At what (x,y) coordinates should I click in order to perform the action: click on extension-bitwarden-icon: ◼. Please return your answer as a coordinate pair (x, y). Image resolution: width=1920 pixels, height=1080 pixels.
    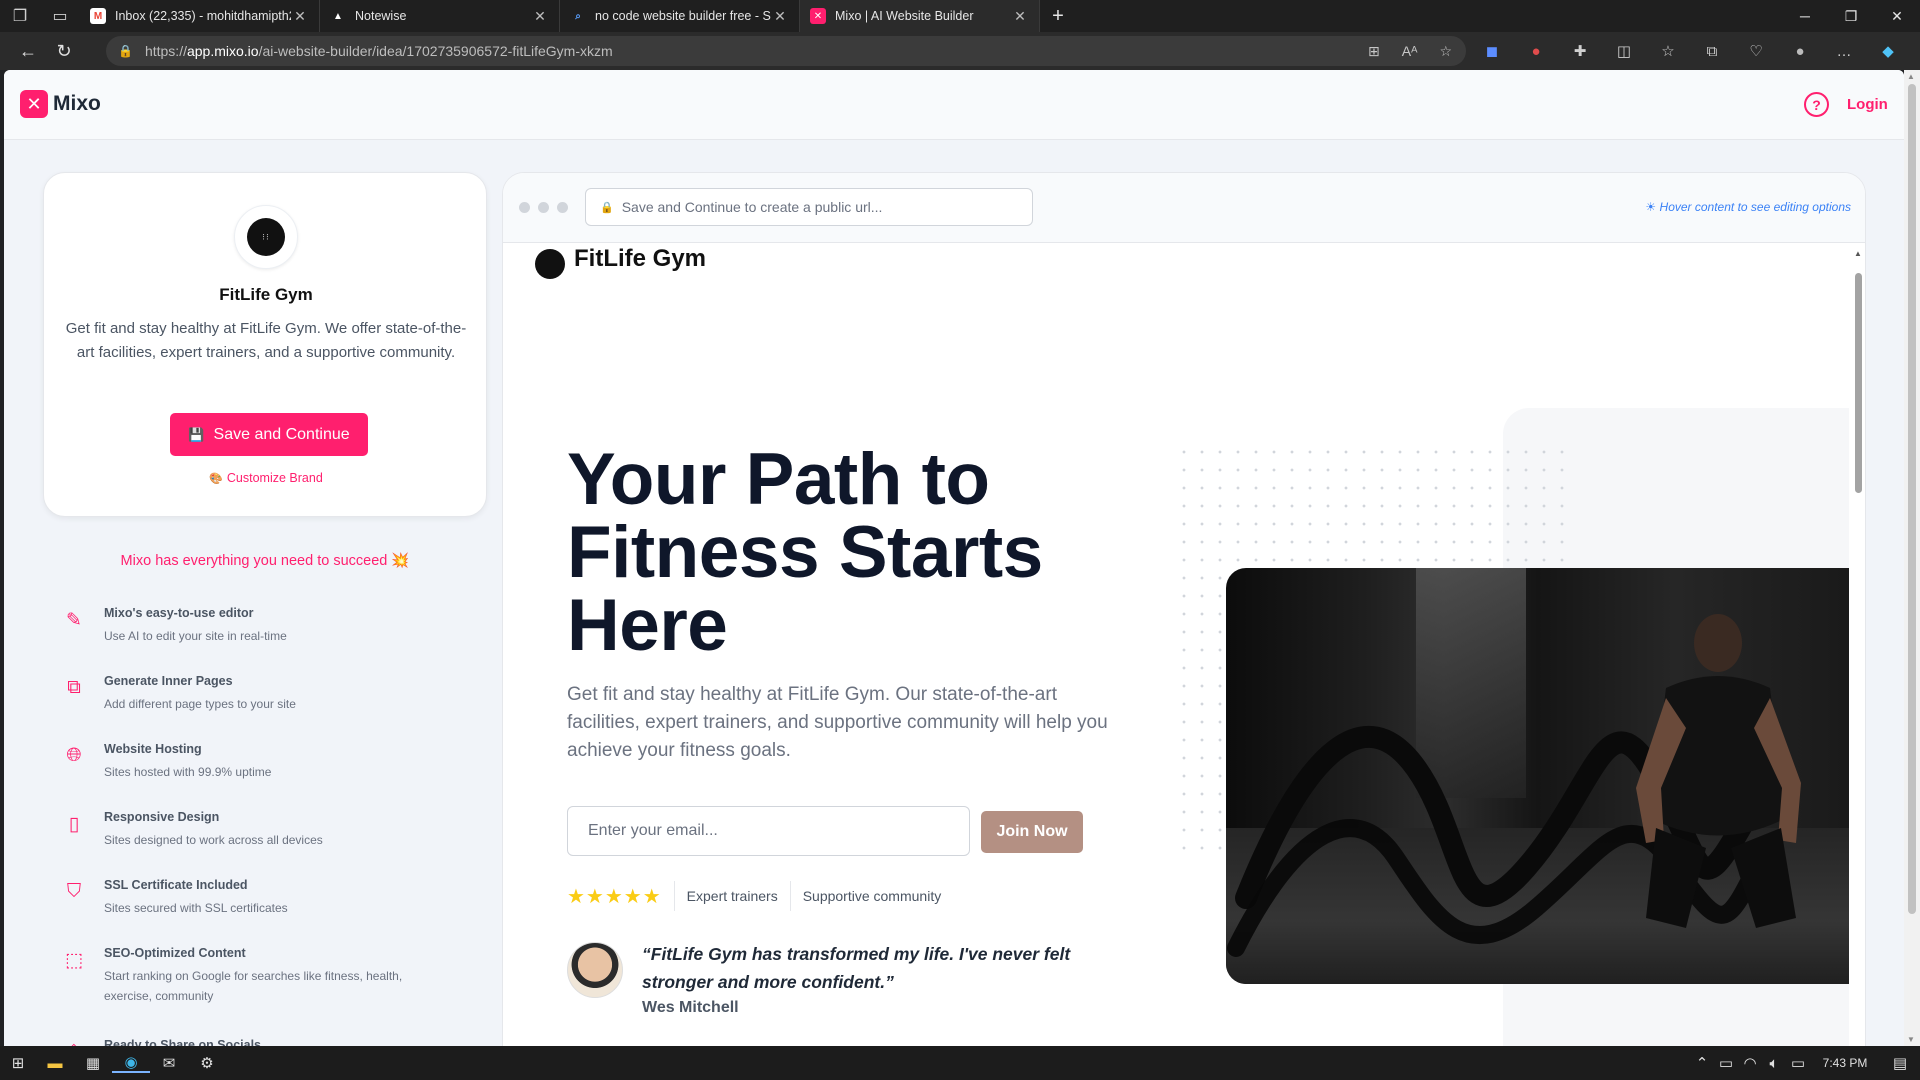
    Looking at the image, I should click on (1492, 51).